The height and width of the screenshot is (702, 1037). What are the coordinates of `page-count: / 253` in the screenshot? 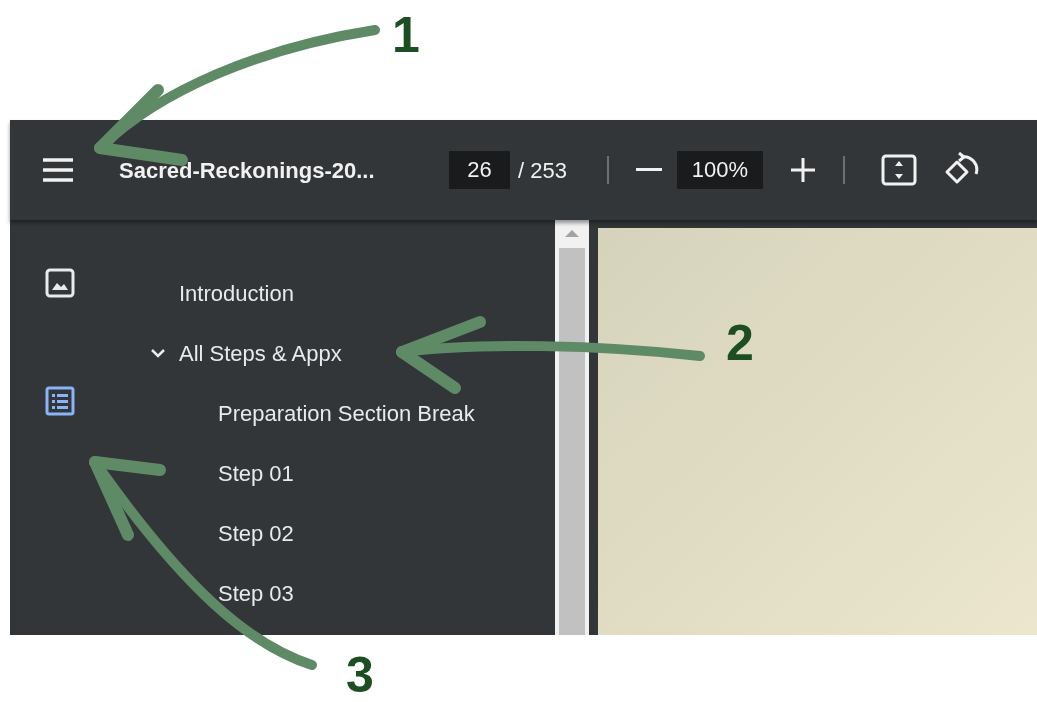 It's located at (542, 170).